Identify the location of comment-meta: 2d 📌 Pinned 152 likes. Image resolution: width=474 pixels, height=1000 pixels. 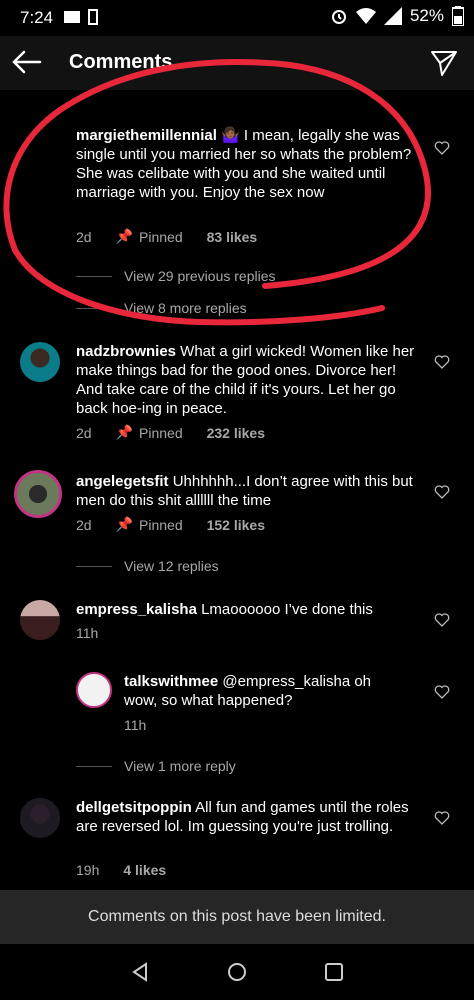
(170, 524).